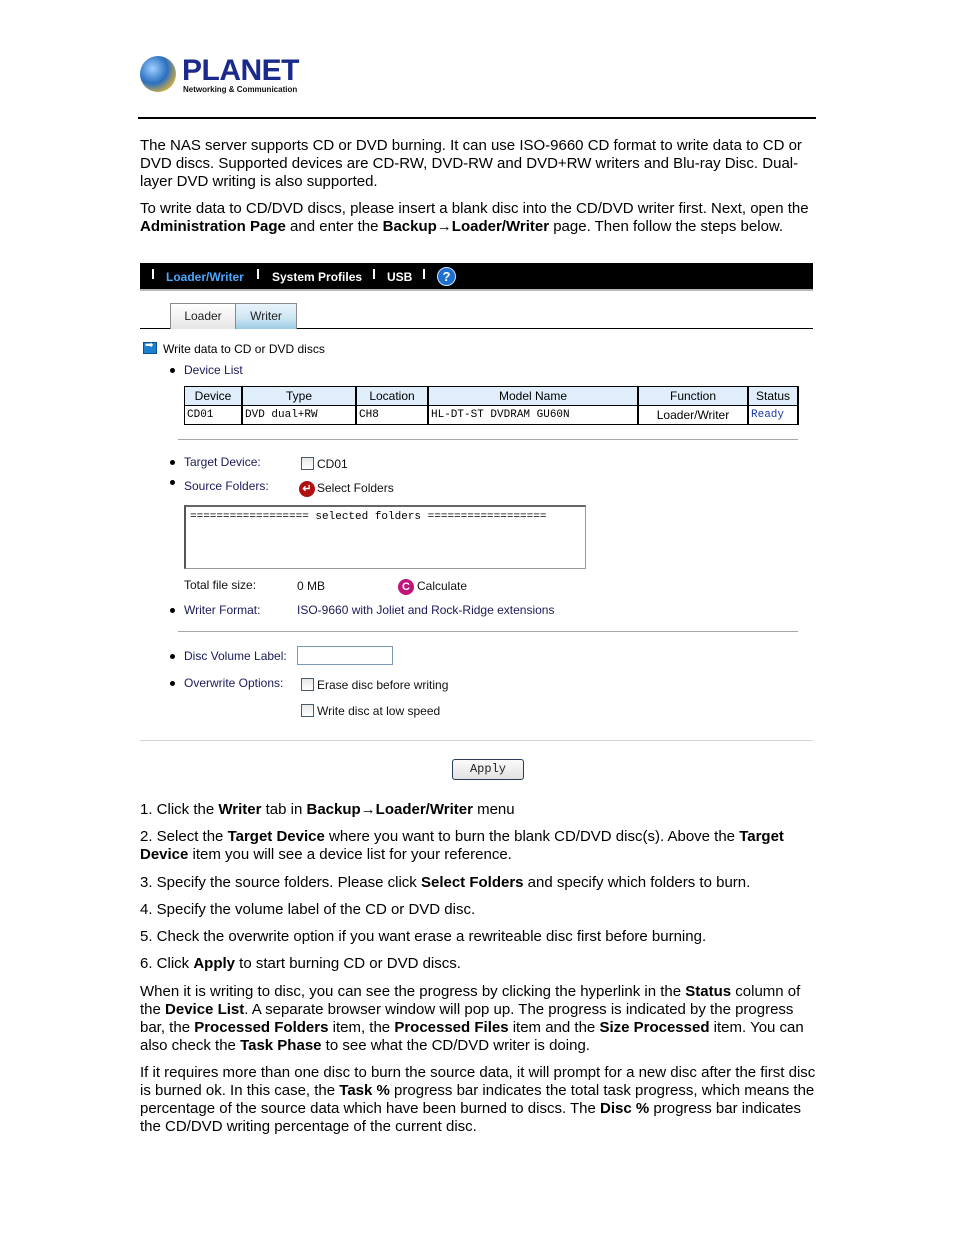  I want to click on erase-disc-checkbox, so click(307, 684).